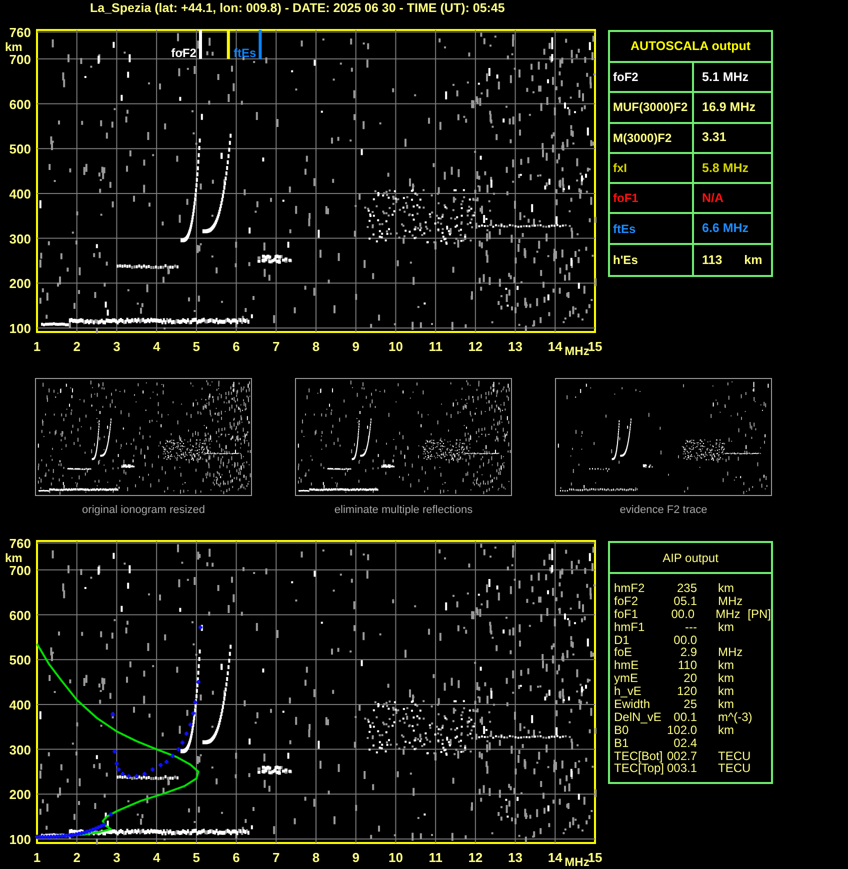 This screenshot has width=848, height=869. What do you see at coordinates (245, 53) in the screenshot?
I see `marker-label: ftEs` at bounding box center [245, 53].